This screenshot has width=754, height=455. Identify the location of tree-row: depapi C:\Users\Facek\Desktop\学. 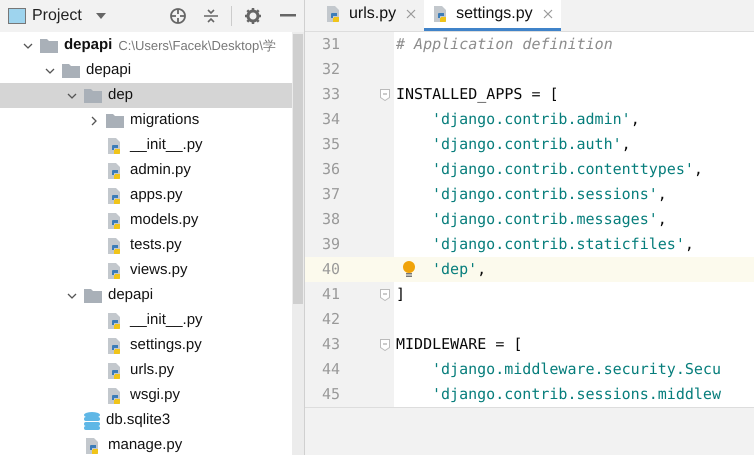
(146, 45).